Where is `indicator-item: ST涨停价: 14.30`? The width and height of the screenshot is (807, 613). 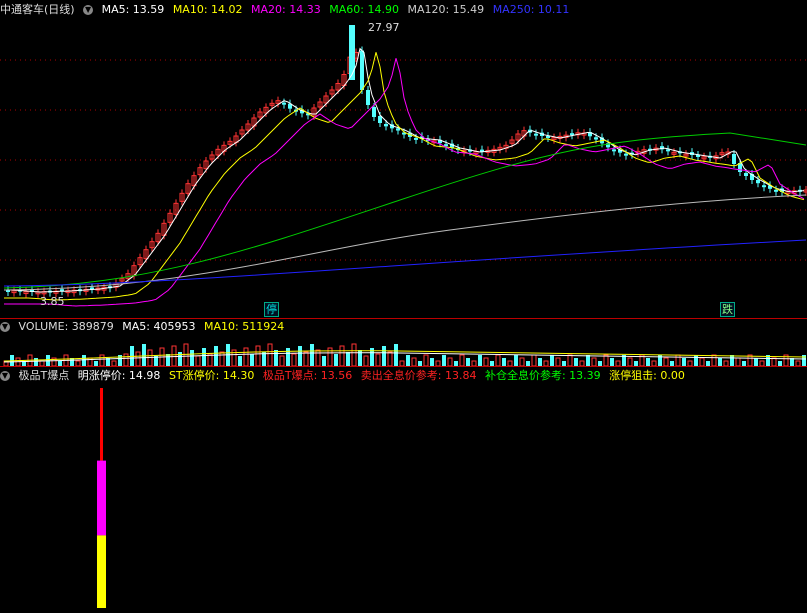
indicator-item: ST涨停价: 14.30 is located at coordinates (211, 375).